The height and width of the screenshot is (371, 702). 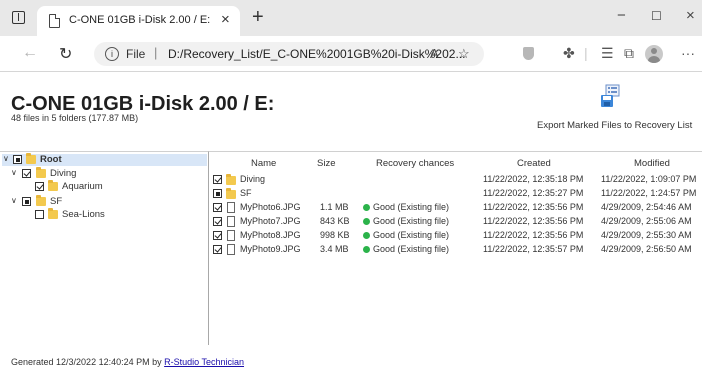 What do you see at coordinates (104, 186) in the screenshot?
I see `tree-item-aquarium: Aquarium` at bounding box center [104, 186].